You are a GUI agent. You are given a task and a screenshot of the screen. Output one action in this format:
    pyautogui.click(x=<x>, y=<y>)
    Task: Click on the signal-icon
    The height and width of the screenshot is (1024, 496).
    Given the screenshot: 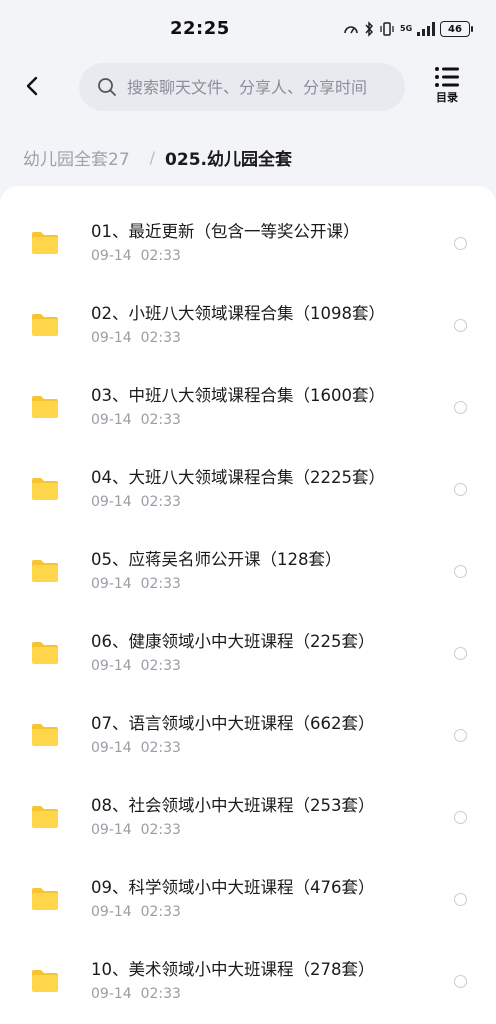 What is the action you would take?
    pyautogui.click(x=426, y=29)
    